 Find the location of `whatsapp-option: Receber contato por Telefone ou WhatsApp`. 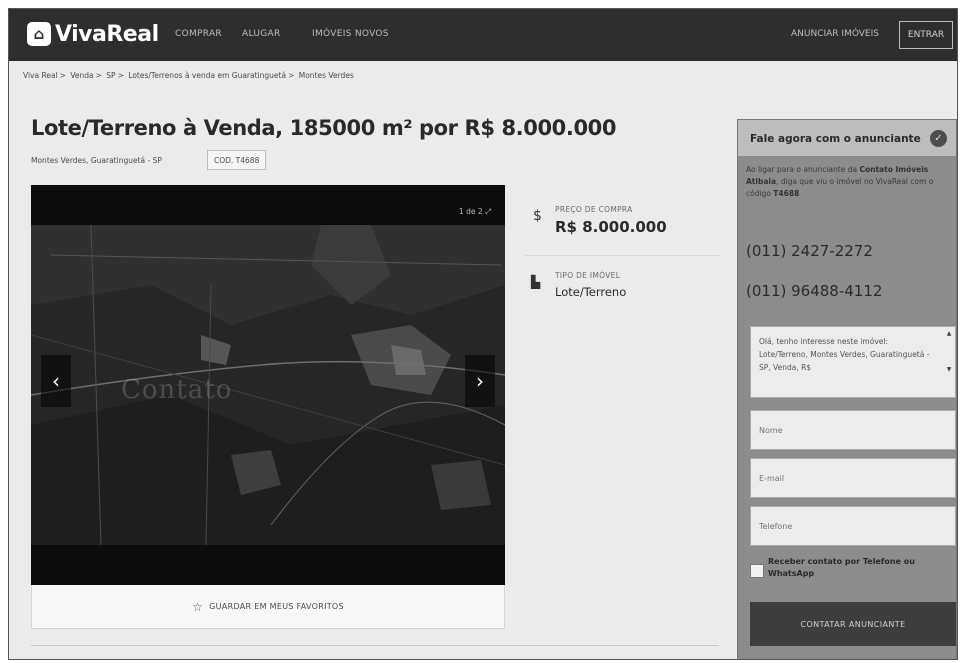

whatsapp-option: Receber contato por Telefone ou WhatsApp is located at coordinates (853, 571).